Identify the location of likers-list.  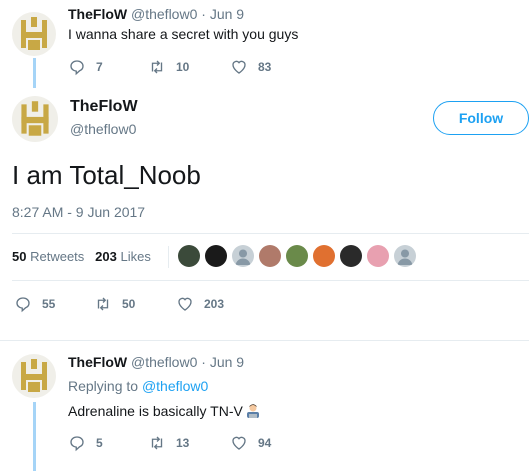
(308, 257).